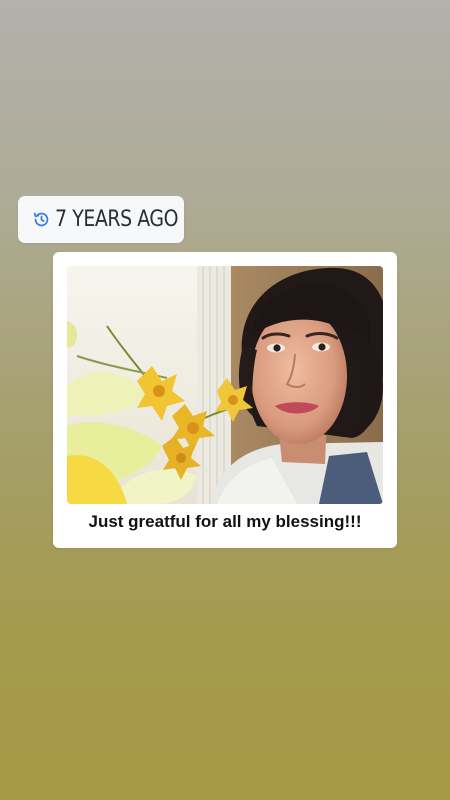  What do you see at coordinates (117, 219) in the screenshot?
I see `memory-age-label: 7 YEARS AGO` at bounding box center [117, 219].